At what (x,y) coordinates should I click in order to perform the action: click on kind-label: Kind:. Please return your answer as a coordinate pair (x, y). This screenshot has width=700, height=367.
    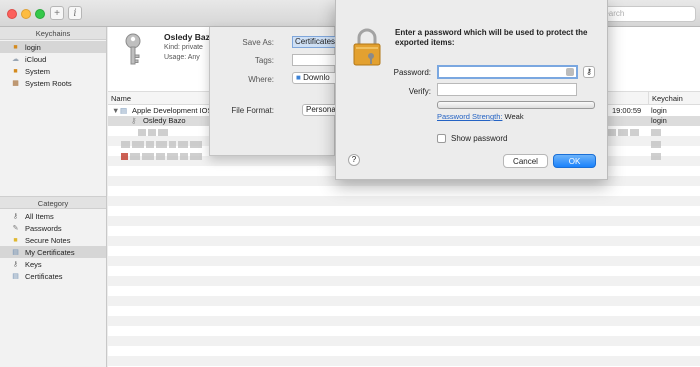
    Looking at the image, I should click on (172, 47).